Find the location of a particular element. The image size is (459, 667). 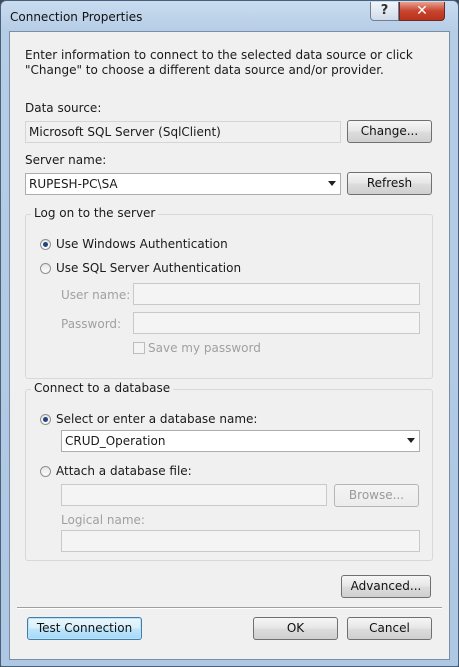

dialog-title: Connection Properties is located at coordinates (76, 17).